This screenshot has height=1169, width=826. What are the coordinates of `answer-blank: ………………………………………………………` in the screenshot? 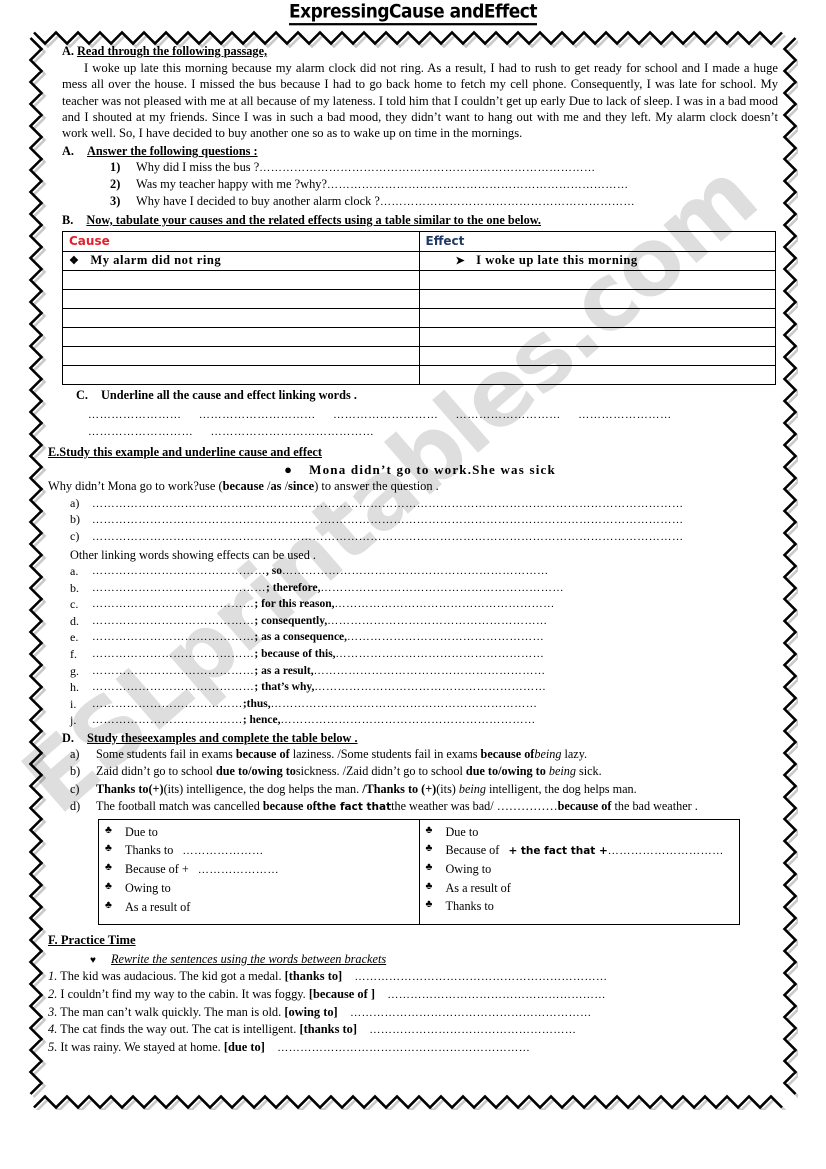 It's located at (471, 1013).